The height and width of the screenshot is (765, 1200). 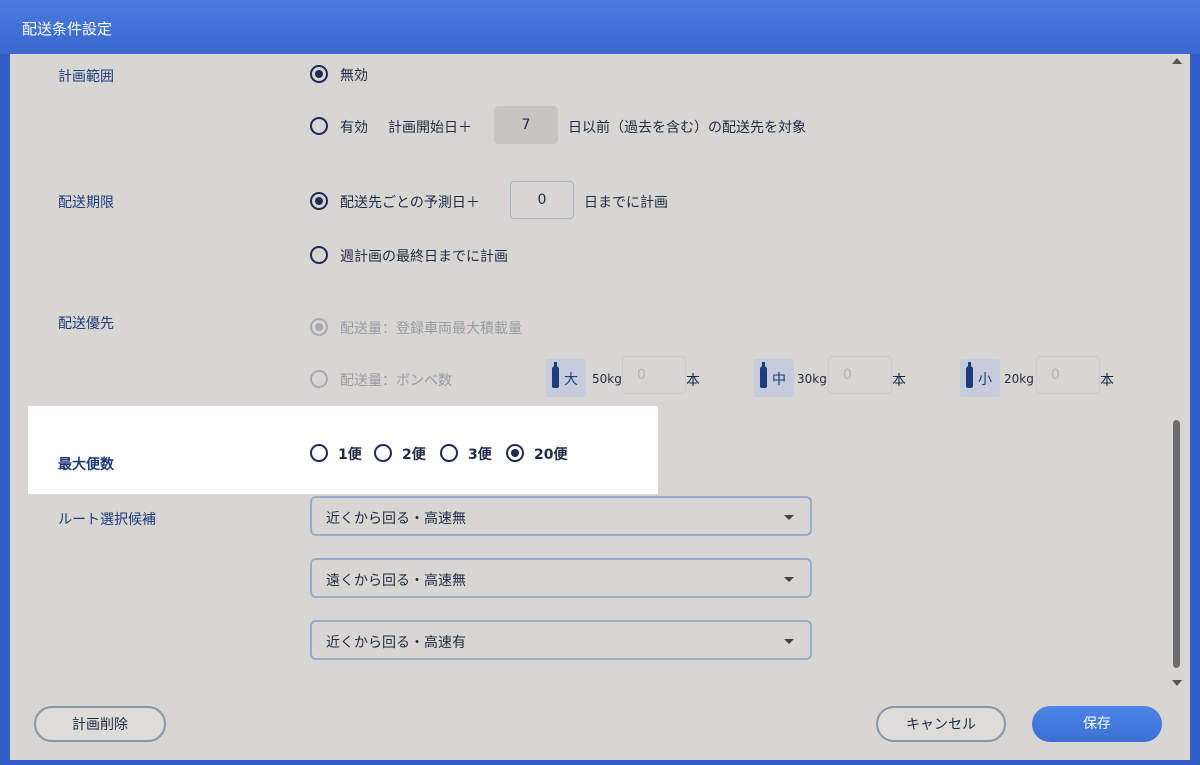 I want to click on plan-range-disabled-text: 無効, so click(x=354, y=76).